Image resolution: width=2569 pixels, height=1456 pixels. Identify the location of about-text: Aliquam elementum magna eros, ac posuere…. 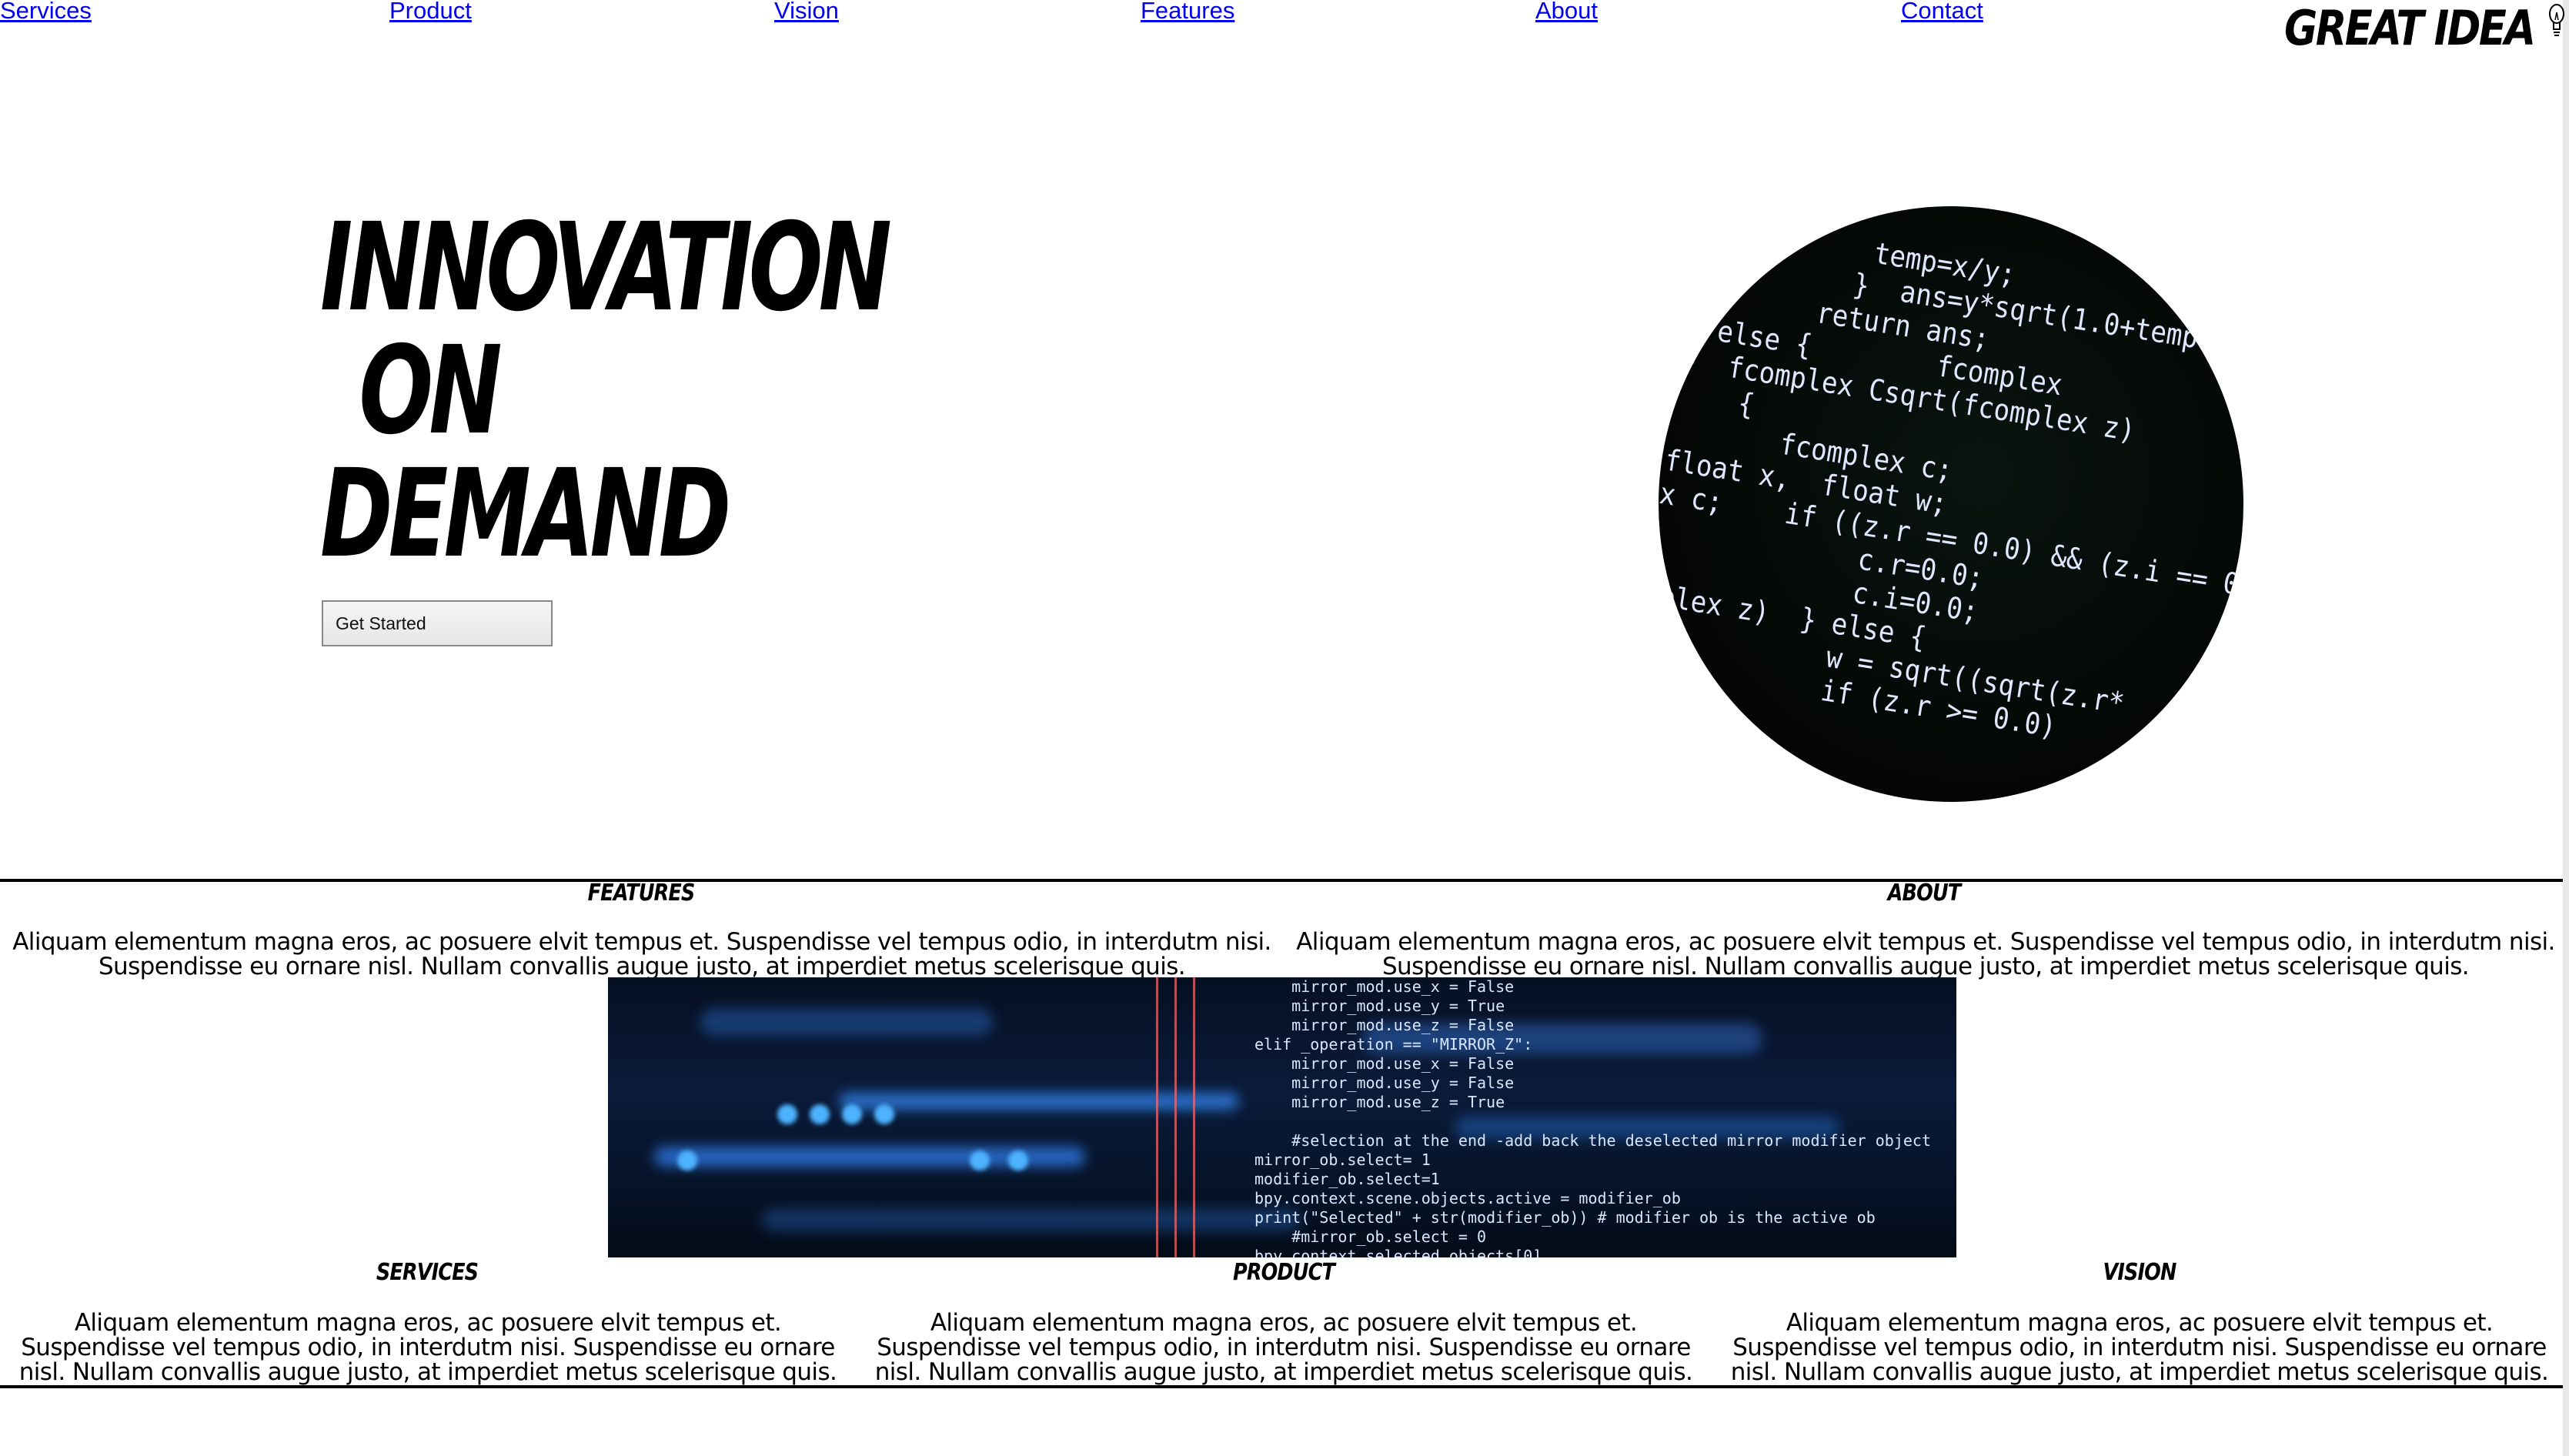
(1925, 954).